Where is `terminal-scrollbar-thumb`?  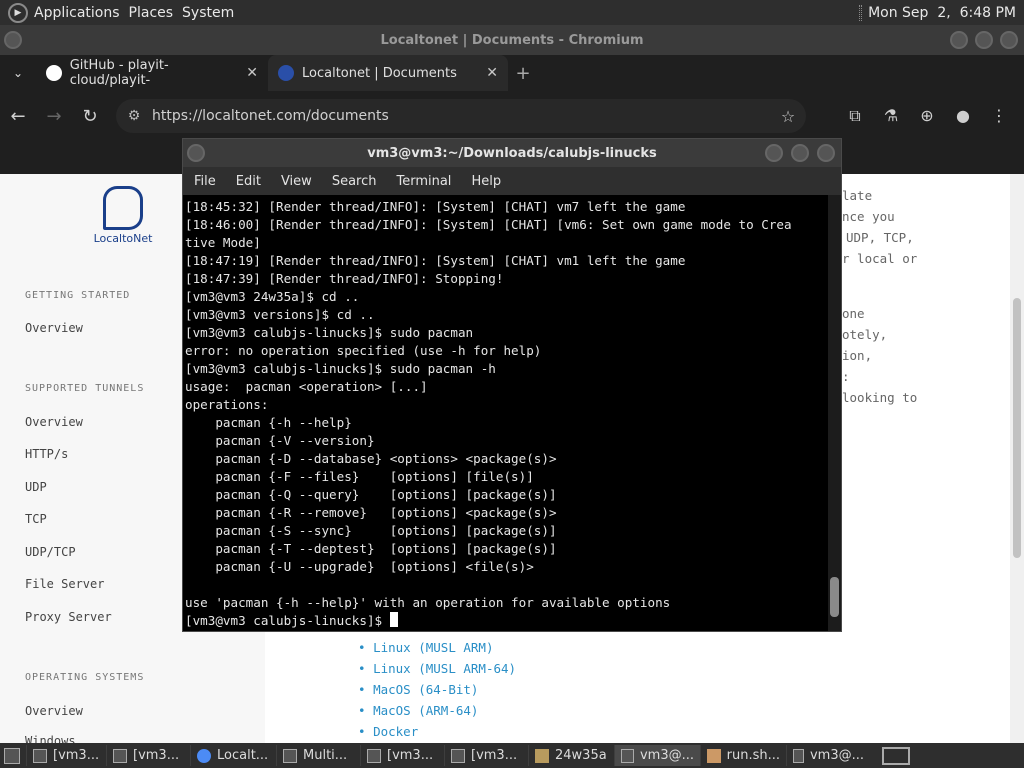 terminal-scrollbar-thumb is located at coordinates (834, 597).